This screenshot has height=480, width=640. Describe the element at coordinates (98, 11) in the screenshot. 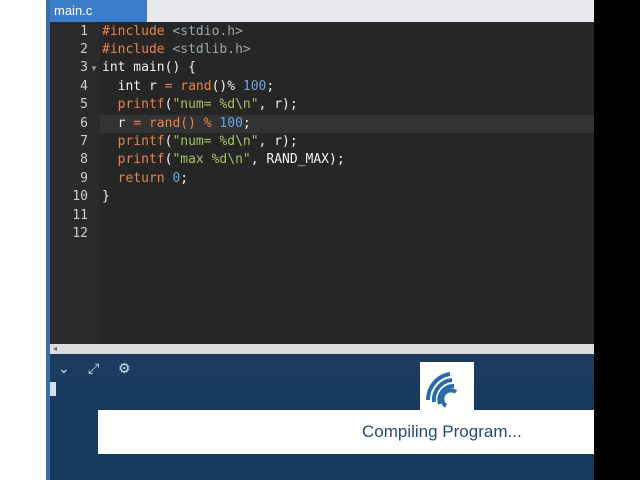

I see `tab-main-c: main.c` at that location.